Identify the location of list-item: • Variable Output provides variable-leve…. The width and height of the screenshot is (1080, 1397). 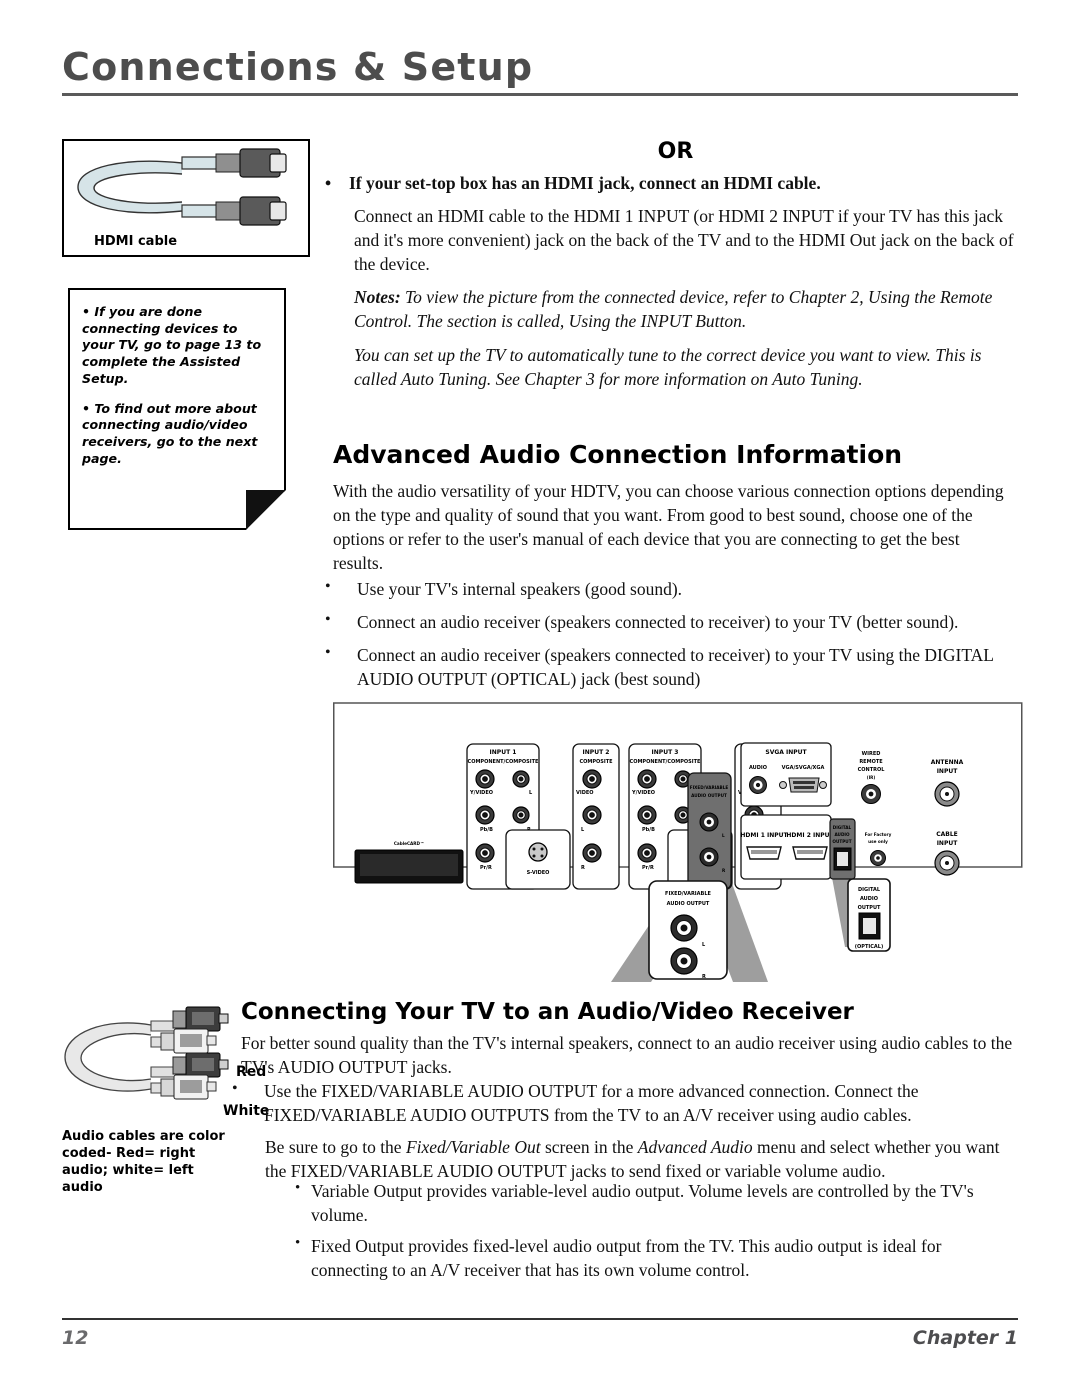
(657, 1204).